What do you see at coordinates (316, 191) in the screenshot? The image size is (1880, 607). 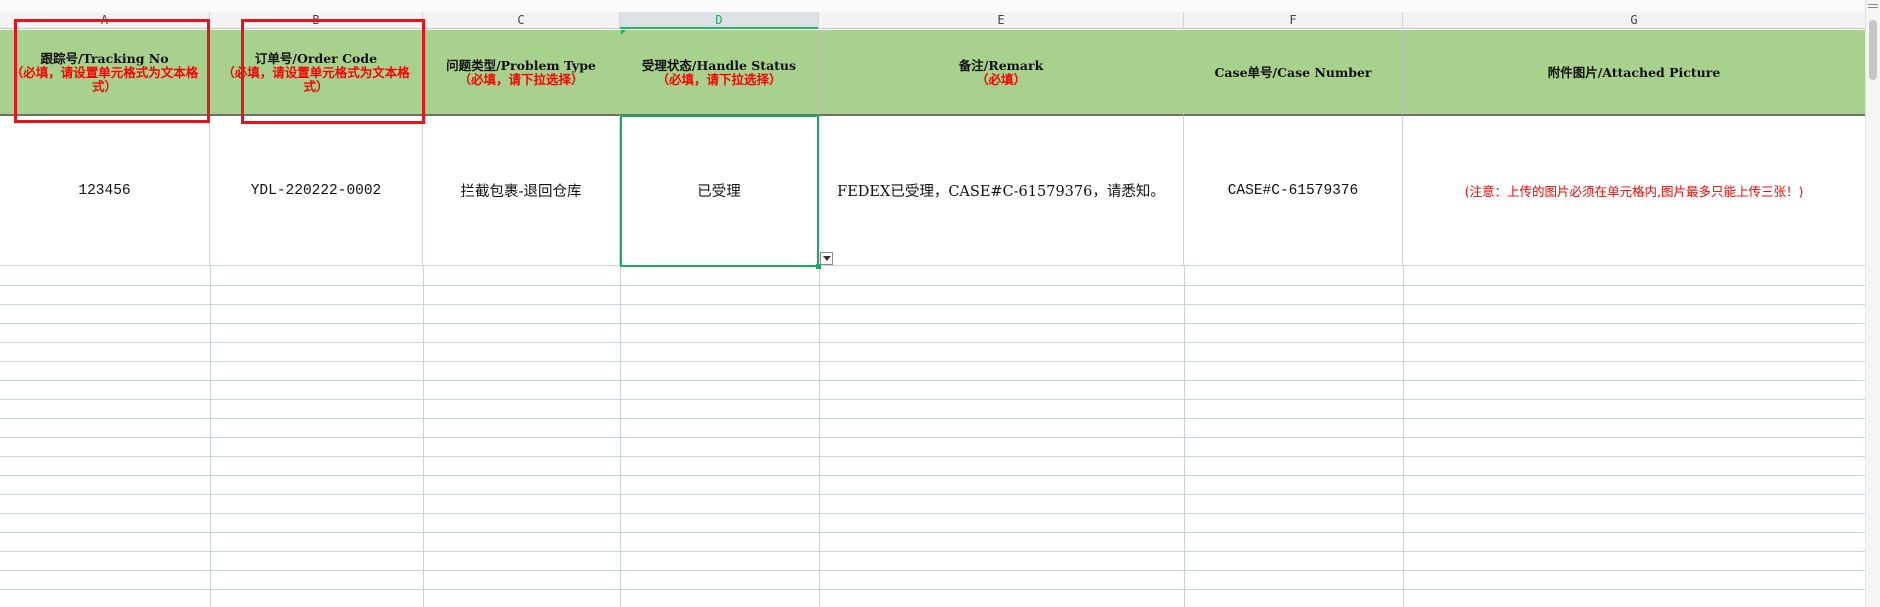 I see `cell-order-code: YDL-220222-0002` at bounding box center [316, 191].